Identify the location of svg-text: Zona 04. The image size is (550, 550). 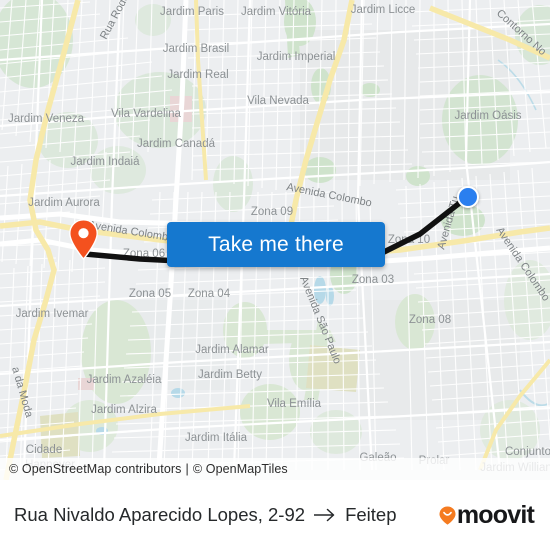
(209, 294).